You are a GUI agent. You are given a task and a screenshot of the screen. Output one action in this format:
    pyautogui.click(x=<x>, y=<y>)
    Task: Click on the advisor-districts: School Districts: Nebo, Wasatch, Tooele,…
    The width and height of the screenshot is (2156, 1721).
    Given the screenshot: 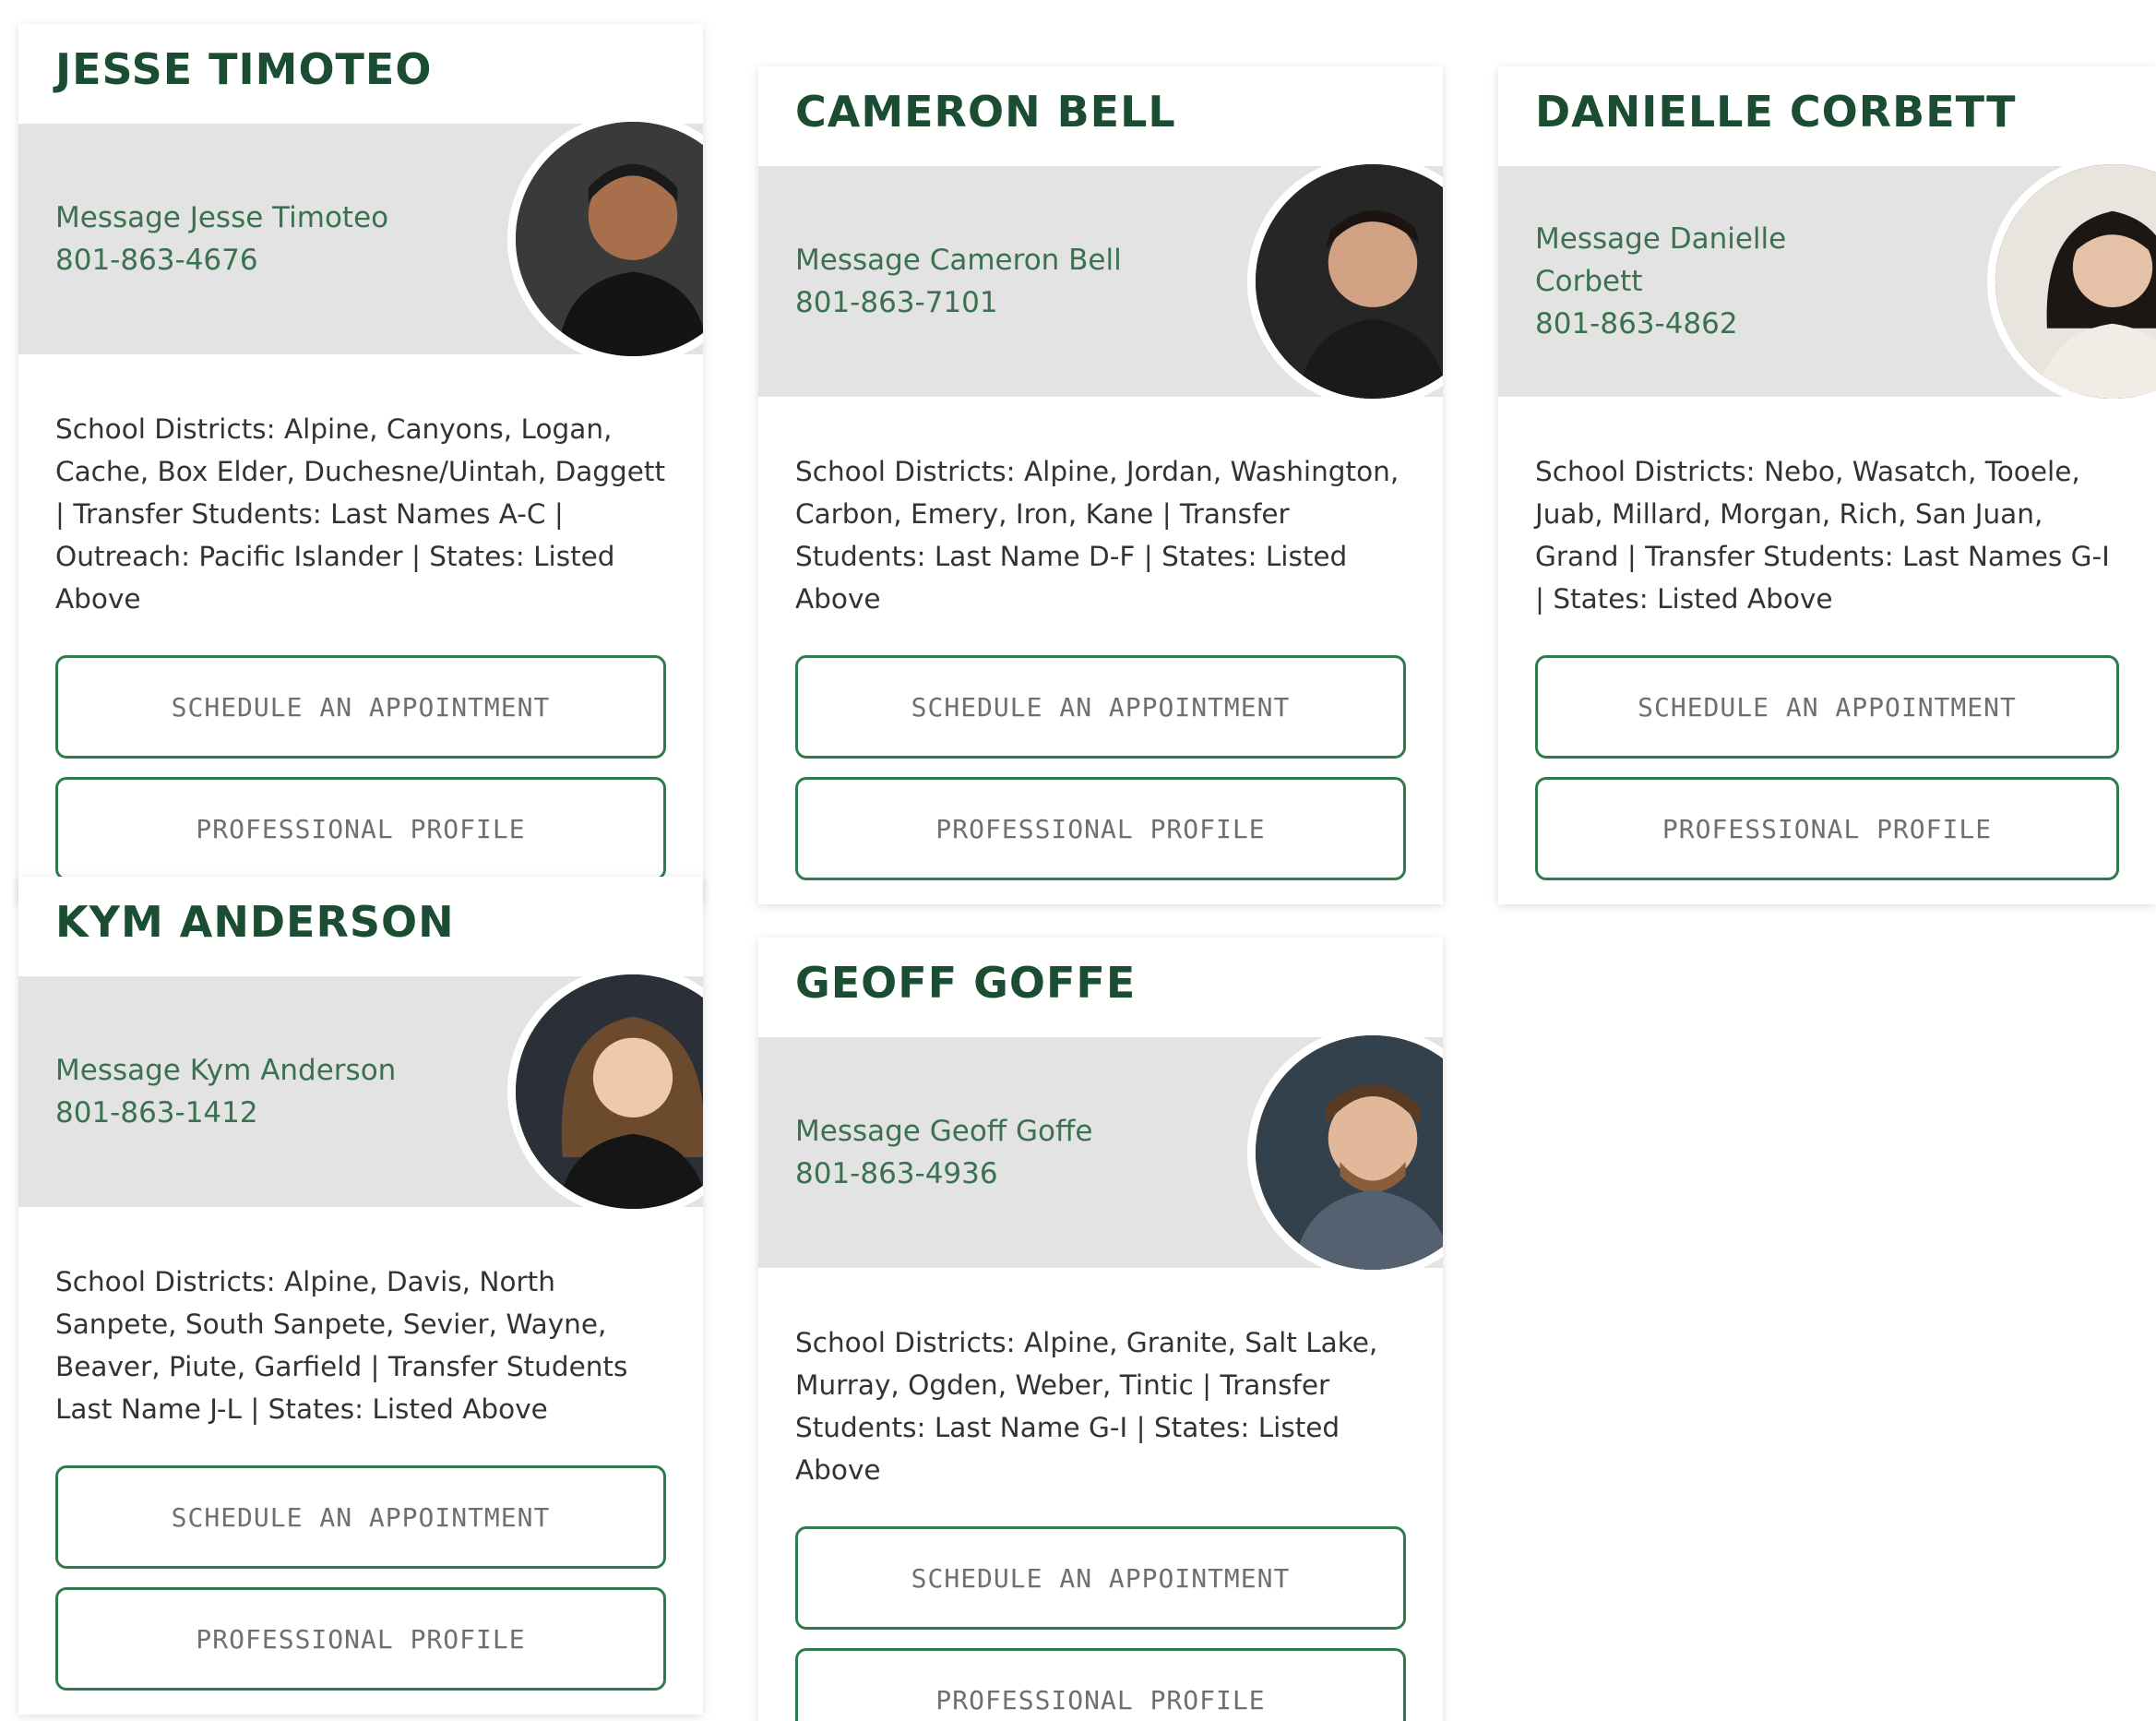 What is the action you would take?
    pyautogui.click(x=1823, y=536)
    